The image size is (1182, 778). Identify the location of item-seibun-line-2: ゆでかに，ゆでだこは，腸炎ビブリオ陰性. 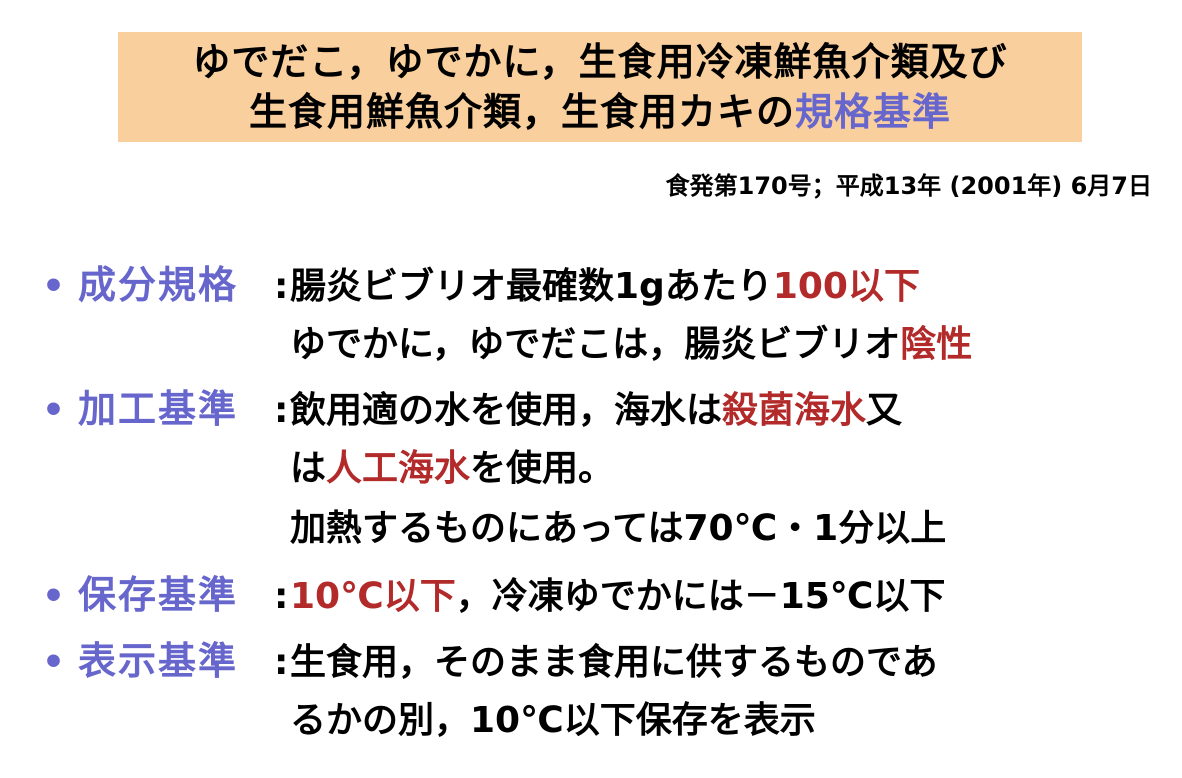
(631, 345).